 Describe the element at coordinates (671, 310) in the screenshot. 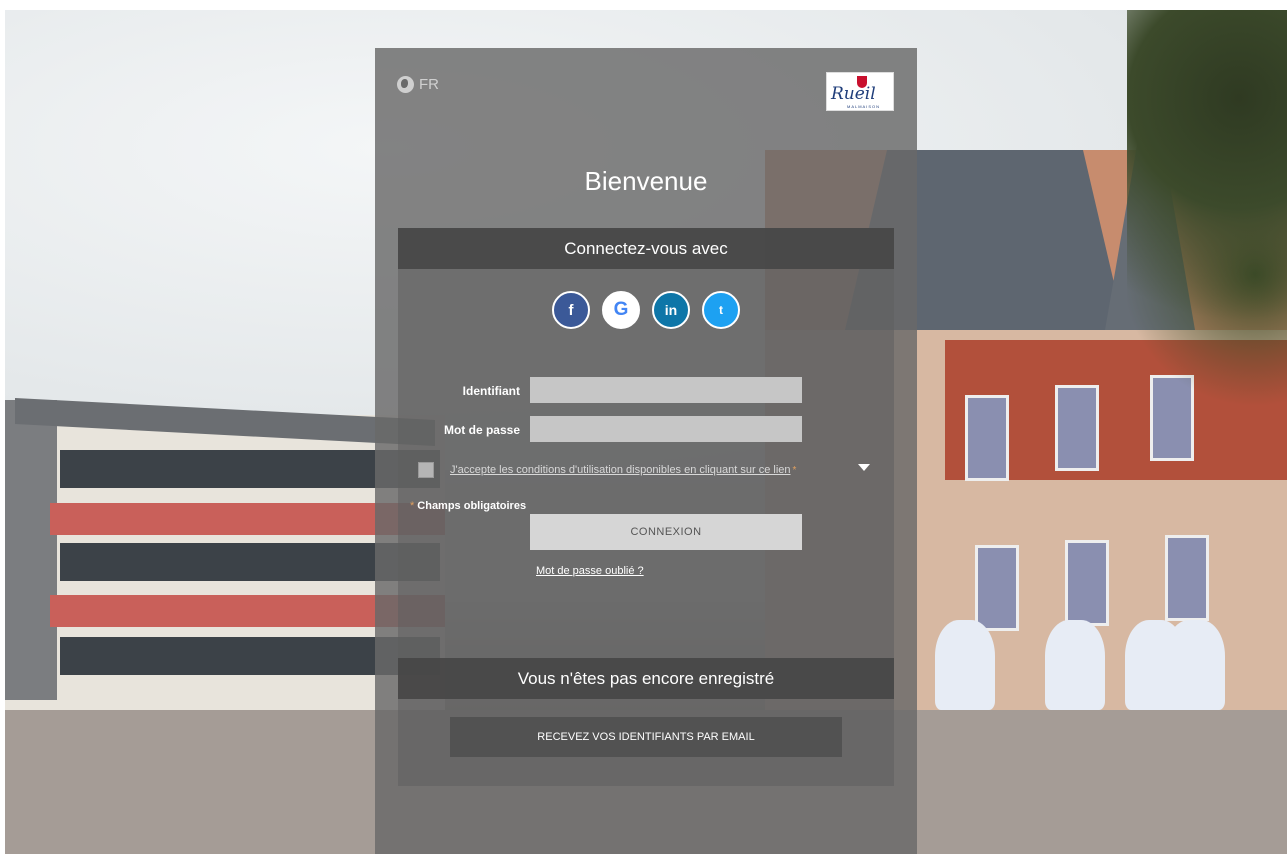

I see `linkedin-icon: in` at that location.